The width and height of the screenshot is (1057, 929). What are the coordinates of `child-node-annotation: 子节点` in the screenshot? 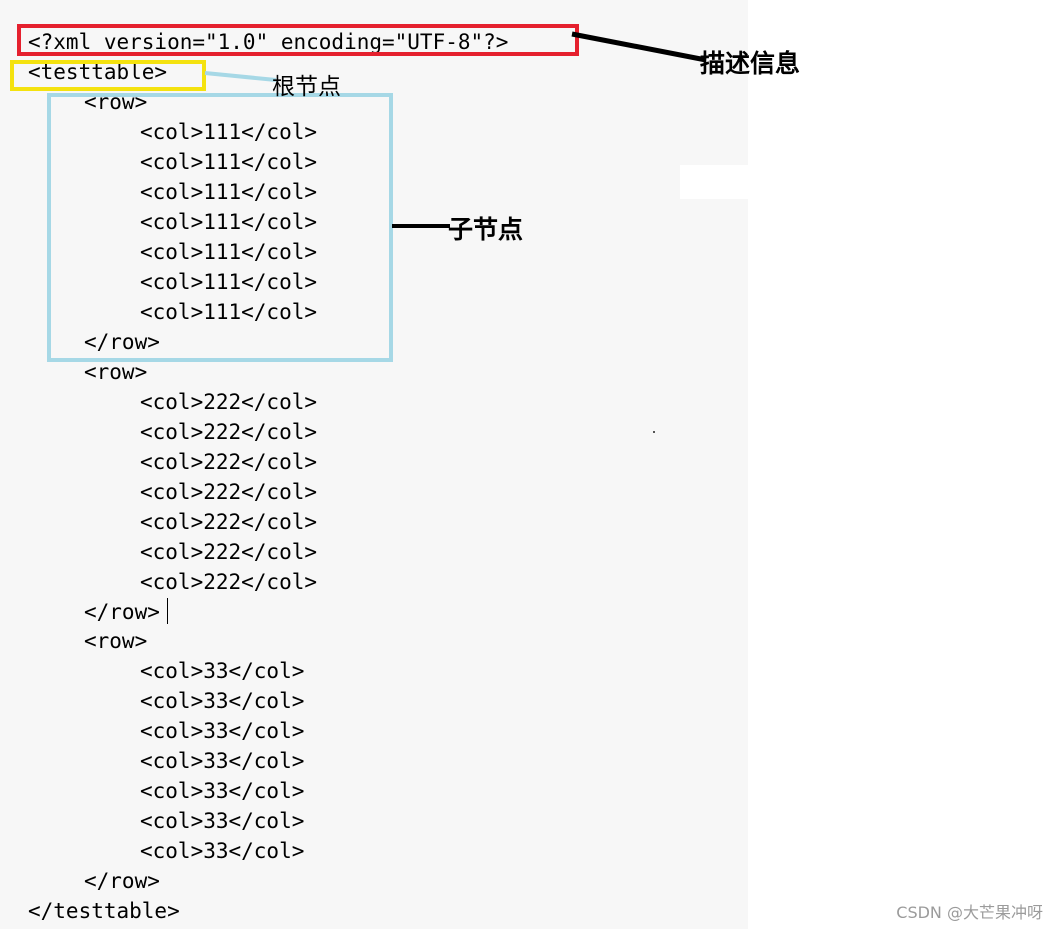 It's located at (486, 229).